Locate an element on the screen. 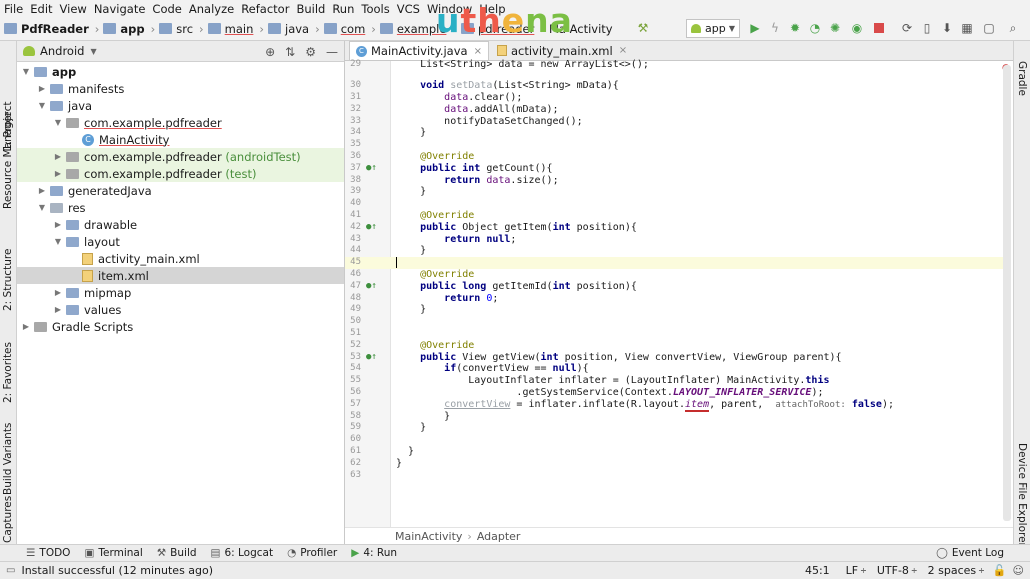  tree-item-java: ▼ java is located at coordinates (180, 105).